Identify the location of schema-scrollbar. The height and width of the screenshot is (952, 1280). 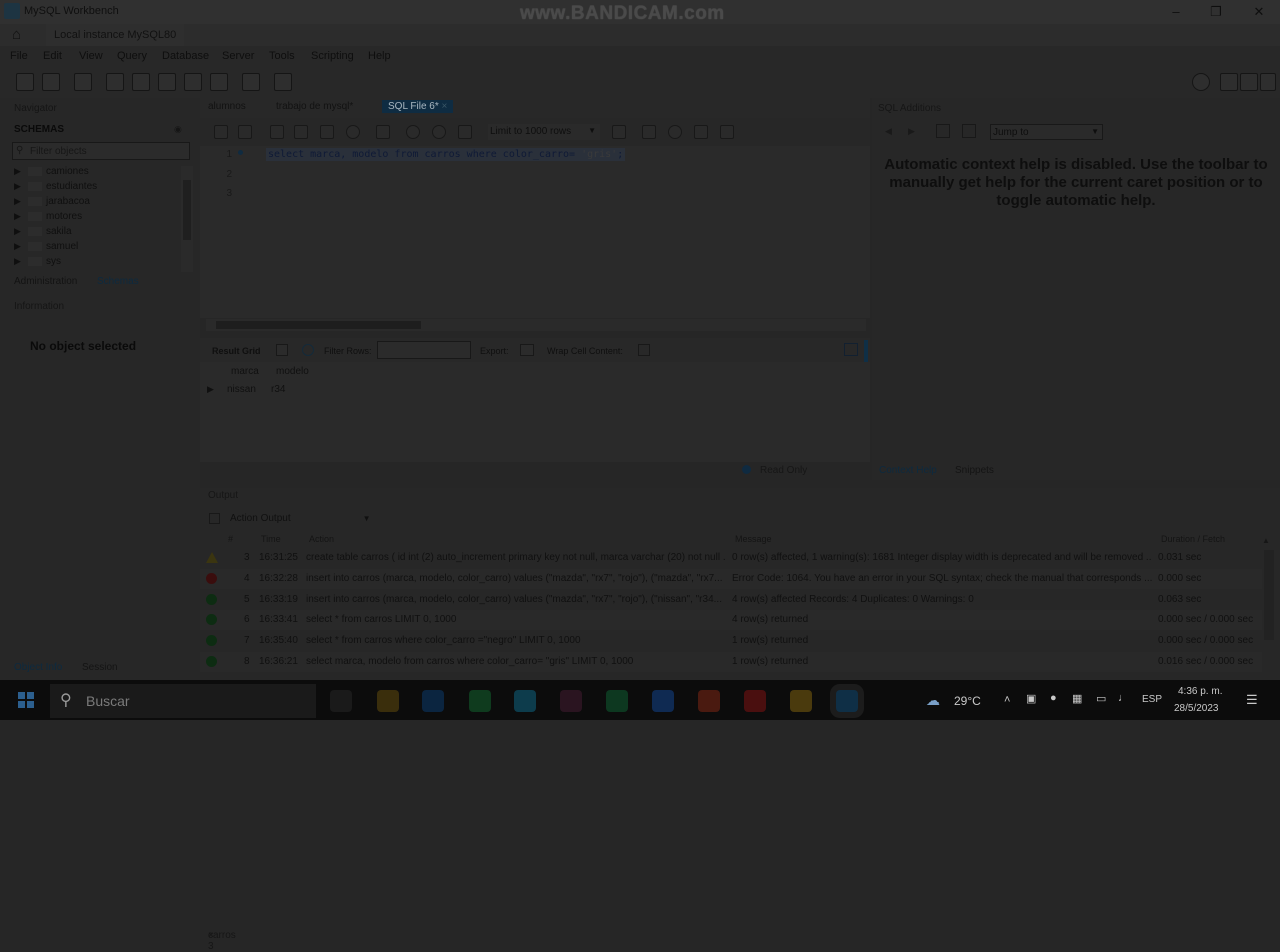
(187, 219).